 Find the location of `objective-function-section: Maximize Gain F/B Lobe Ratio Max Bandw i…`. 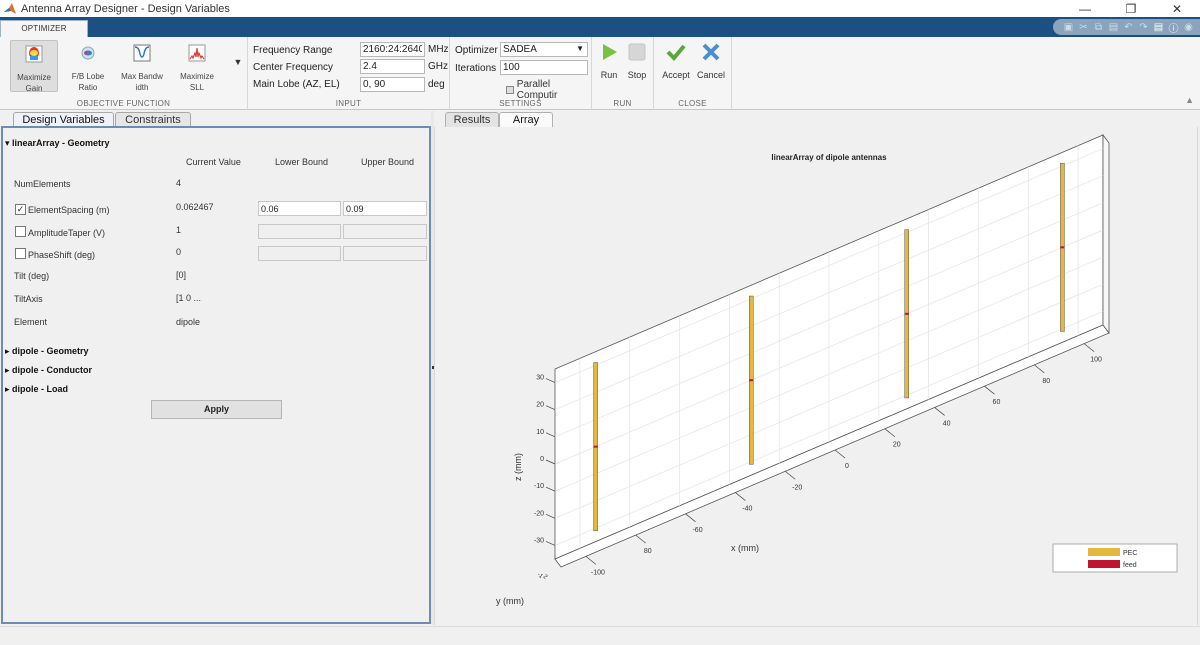

objective-function-section: Maximize Gain F/B Lobe Ratio Max Bandw i… is located at coordinates (124, 73).